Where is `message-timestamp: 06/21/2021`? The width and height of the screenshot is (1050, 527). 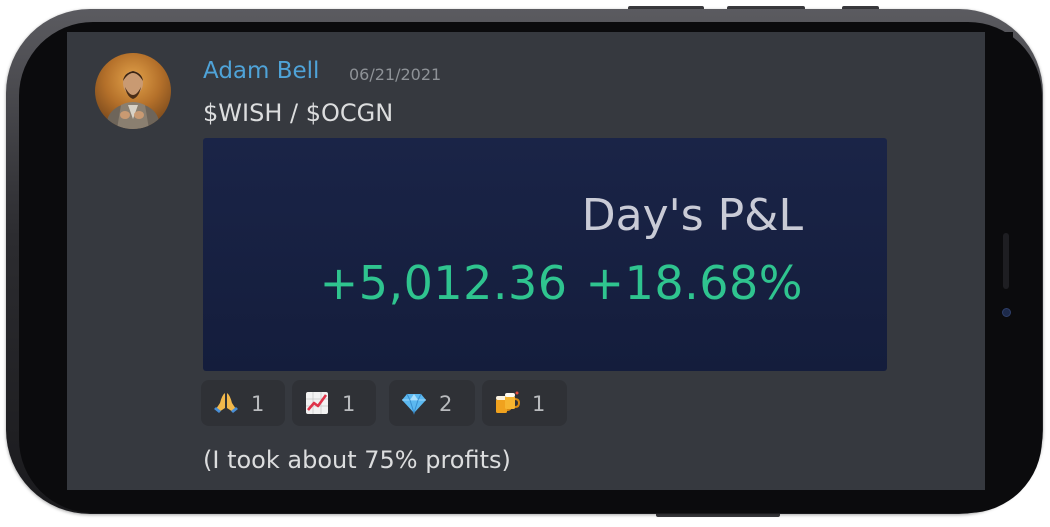 message-timestamp: 06/21/2021 is located at coordinates (395, 74).